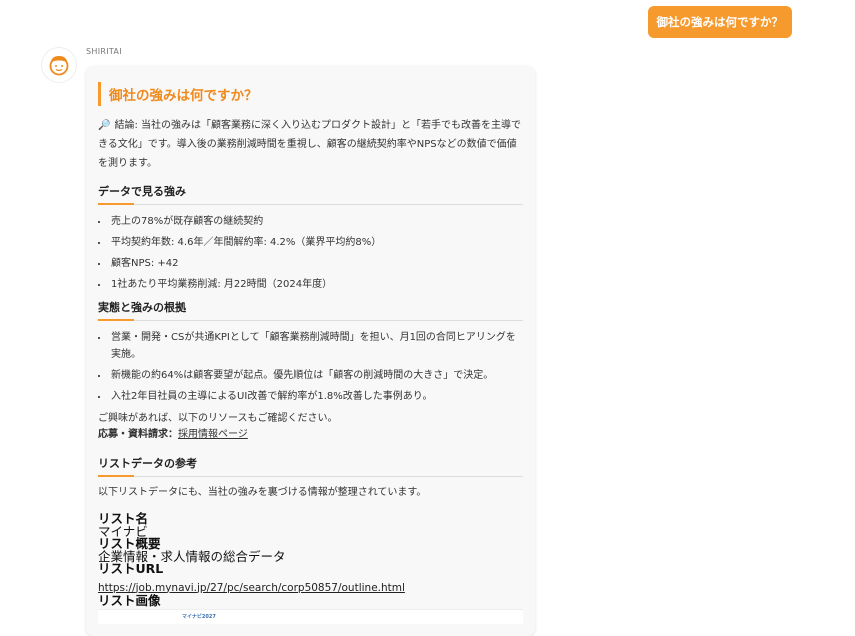 The width and height of the screenshot is (855, 636). What do you see at coordinates (129, 600) in the screenshot?
I see `list-image-label: リスト画像` at bounding box center [129, 600].